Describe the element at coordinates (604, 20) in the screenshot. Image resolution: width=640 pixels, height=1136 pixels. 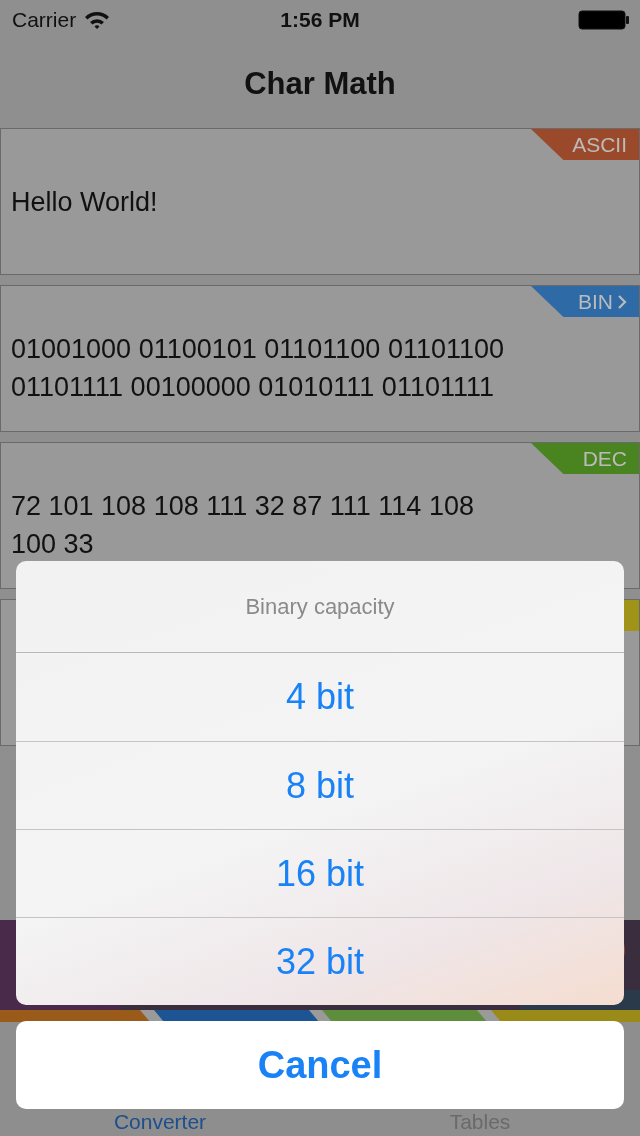
I see `battery-icon` at that location.